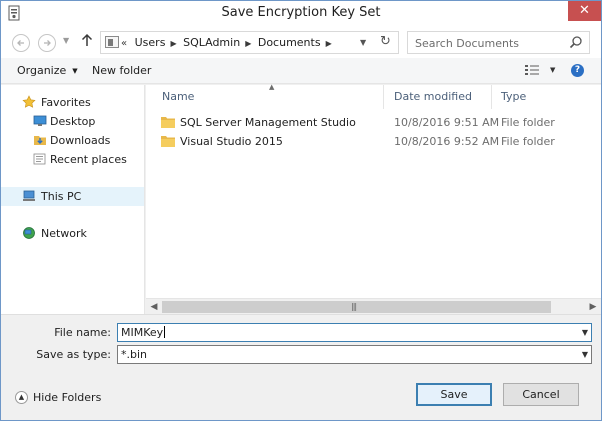 The image size is (602, 421). Describe the element at coordinates (433, 96) in the screenshot. I see `column-header-label: Date modified` at that location.